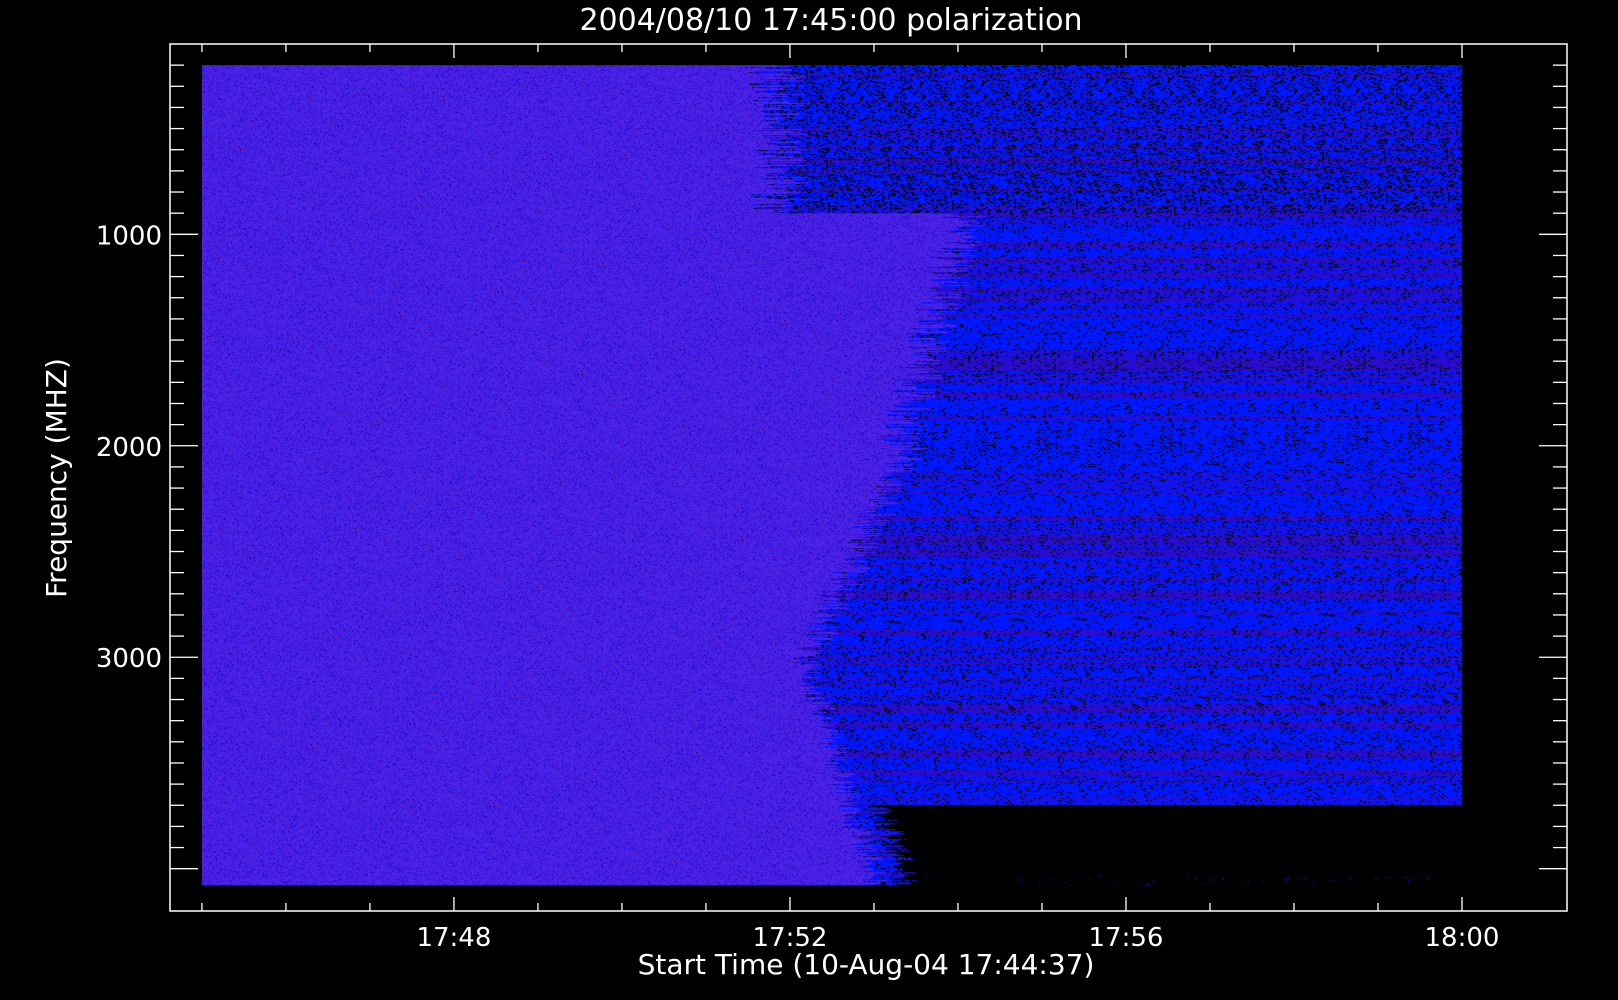 This screenshot has height=1000, width=1618. I want to click on x-tick-label: 18:00, so click(1462, 938).